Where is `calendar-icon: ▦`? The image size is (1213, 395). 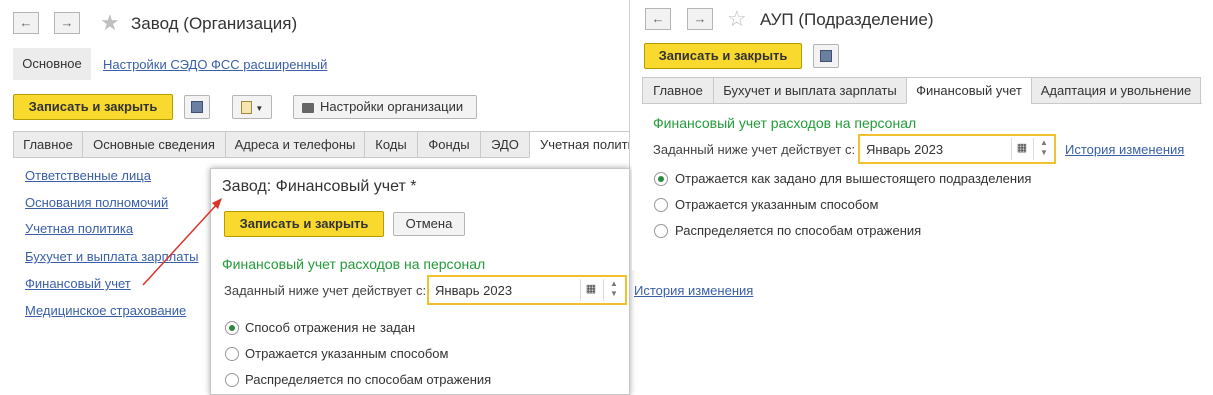 calendar-icon: ▦ is located at coordinates (1022, 149).